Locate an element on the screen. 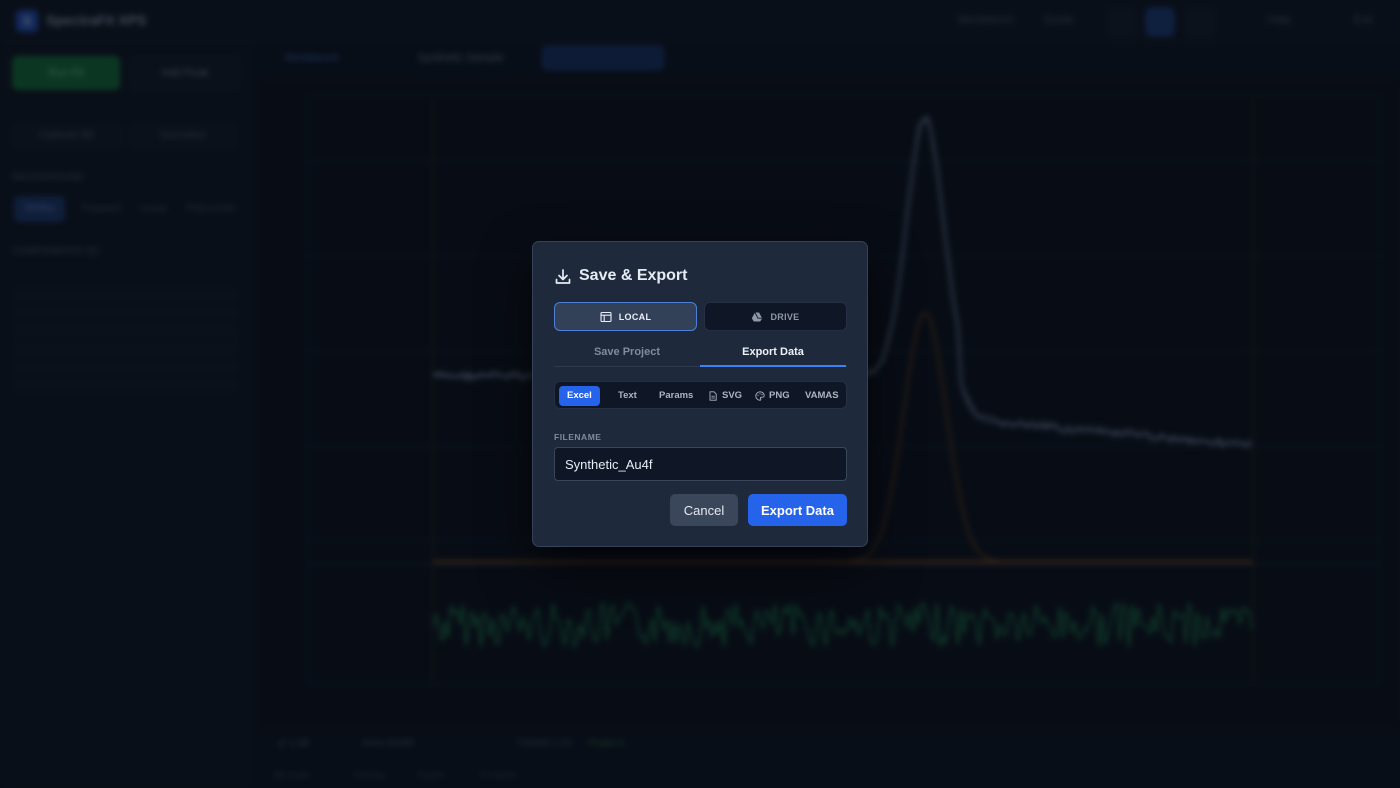 The image size is (1400, 788). format-params-button: Params is located at coordinates (676, 396).